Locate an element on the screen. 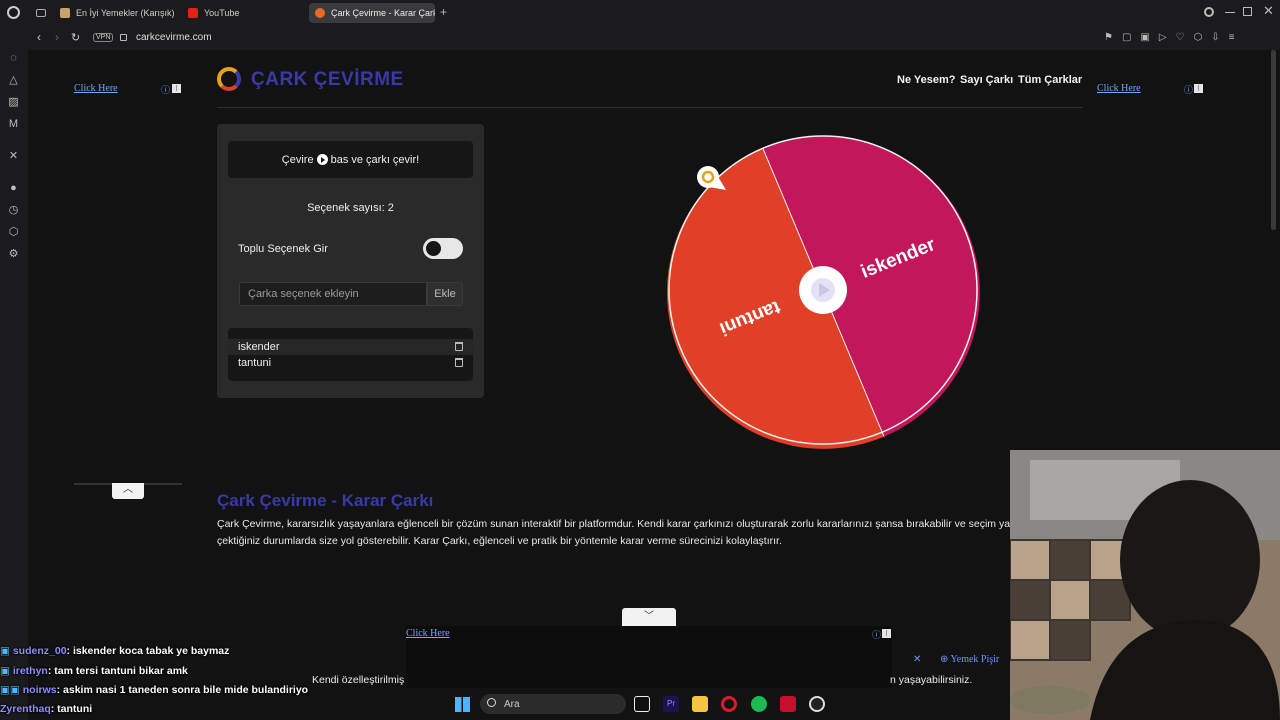 The height and width of the screenshot is (720, 1280). nav-ne-yesem: Ne Yesem? is located at coordinates (926, 80).